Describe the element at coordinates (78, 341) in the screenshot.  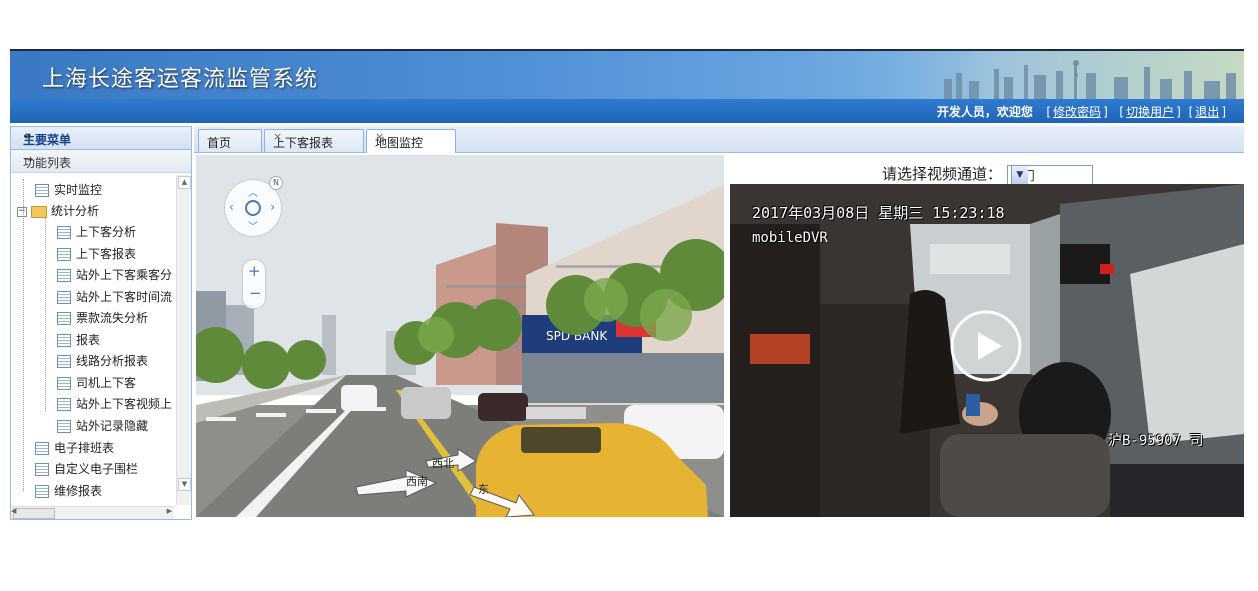
I see `sidebar-item-report: 报表` at that location.